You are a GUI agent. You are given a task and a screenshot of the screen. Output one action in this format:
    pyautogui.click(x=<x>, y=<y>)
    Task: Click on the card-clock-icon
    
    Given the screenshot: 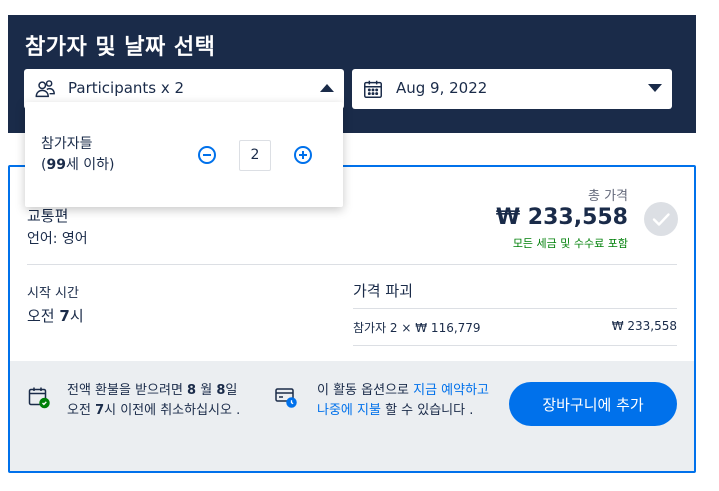 What is the action you would take?
    pyautogui.click(x=286, y=398)
    